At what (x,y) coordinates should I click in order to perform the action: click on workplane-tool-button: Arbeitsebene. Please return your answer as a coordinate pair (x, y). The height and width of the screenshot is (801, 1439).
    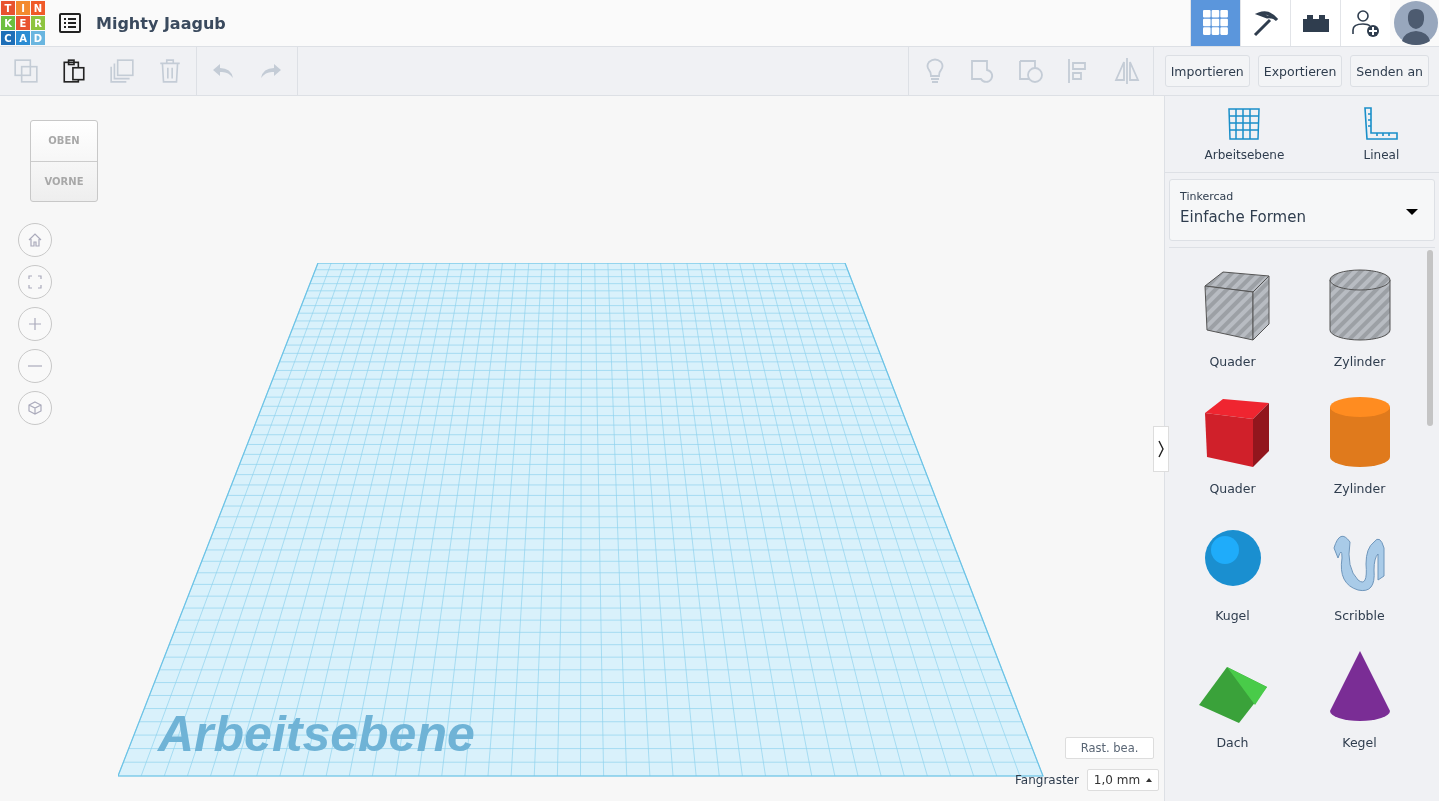
    Looking at the image, I should click on (1244, 134).